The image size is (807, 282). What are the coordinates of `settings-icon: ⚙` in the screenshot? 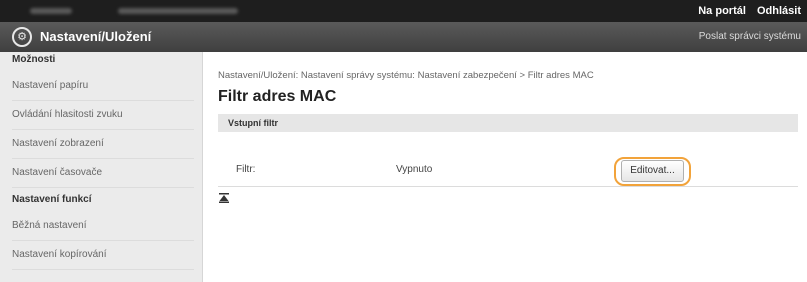 It's located at (22, 37).